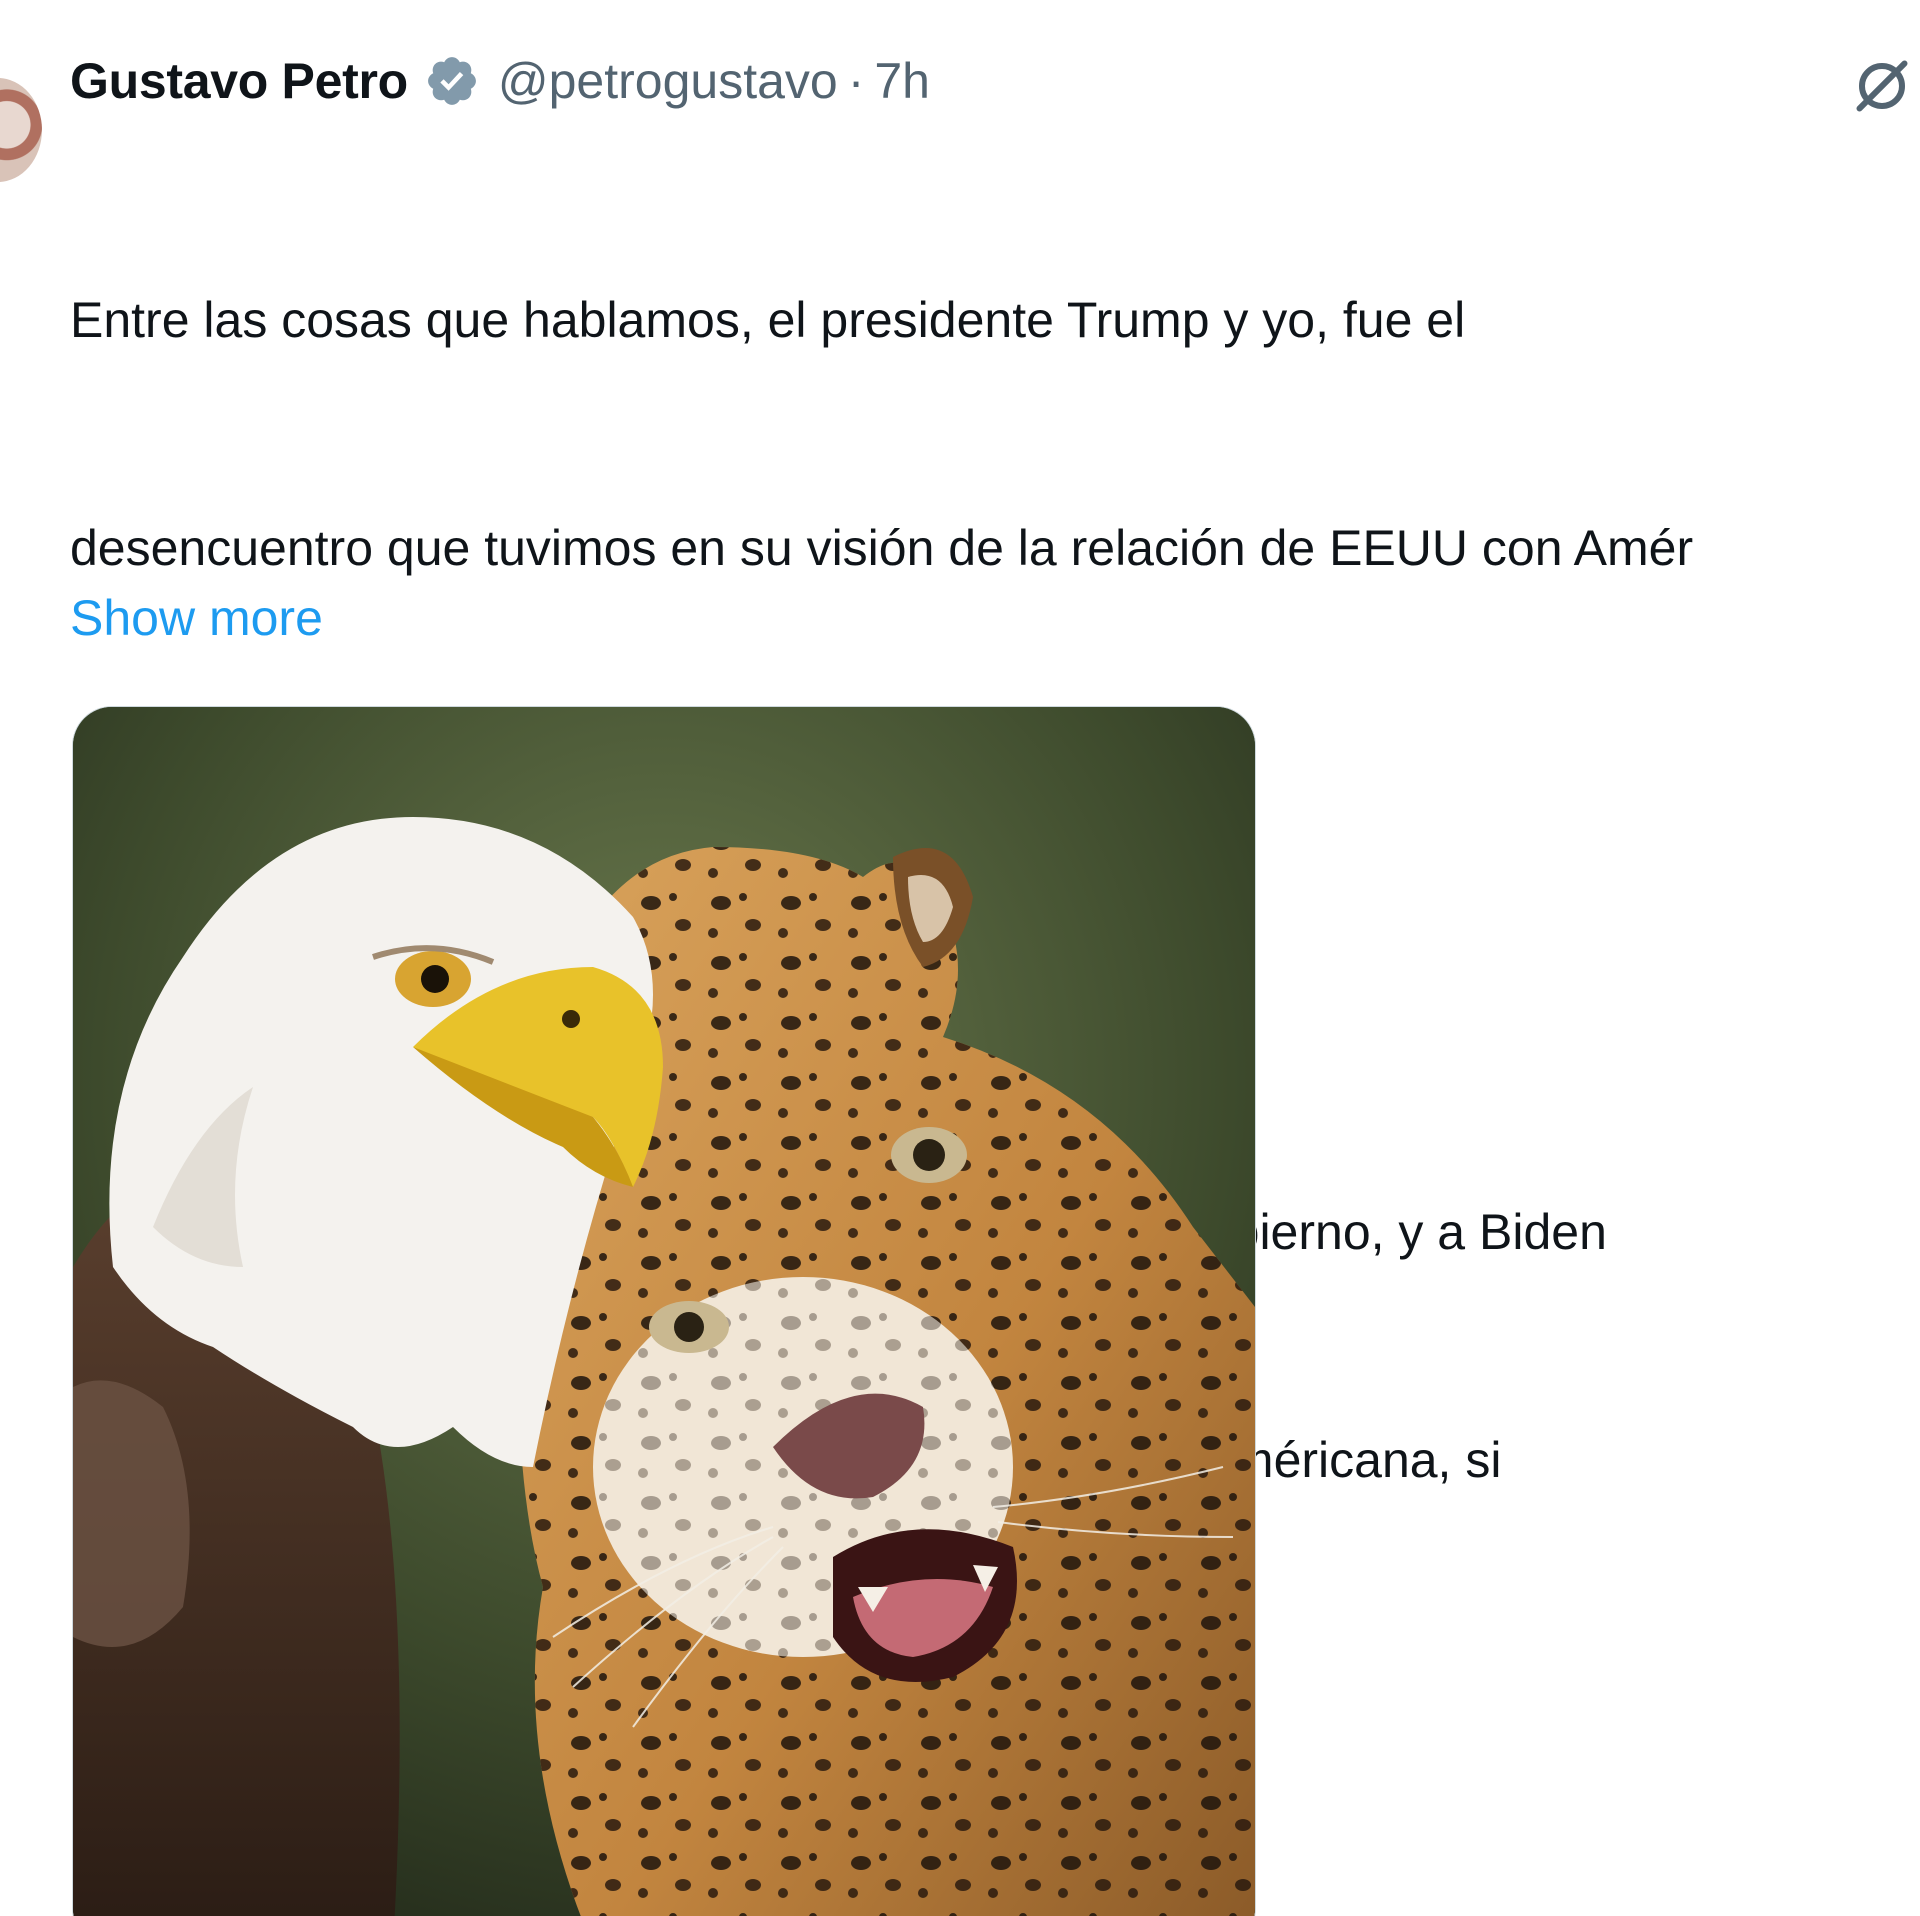  What do you see at coordinates (1882, 86) in the screenshot?
I see `grok-icon` at bounding box center [1882, 86].